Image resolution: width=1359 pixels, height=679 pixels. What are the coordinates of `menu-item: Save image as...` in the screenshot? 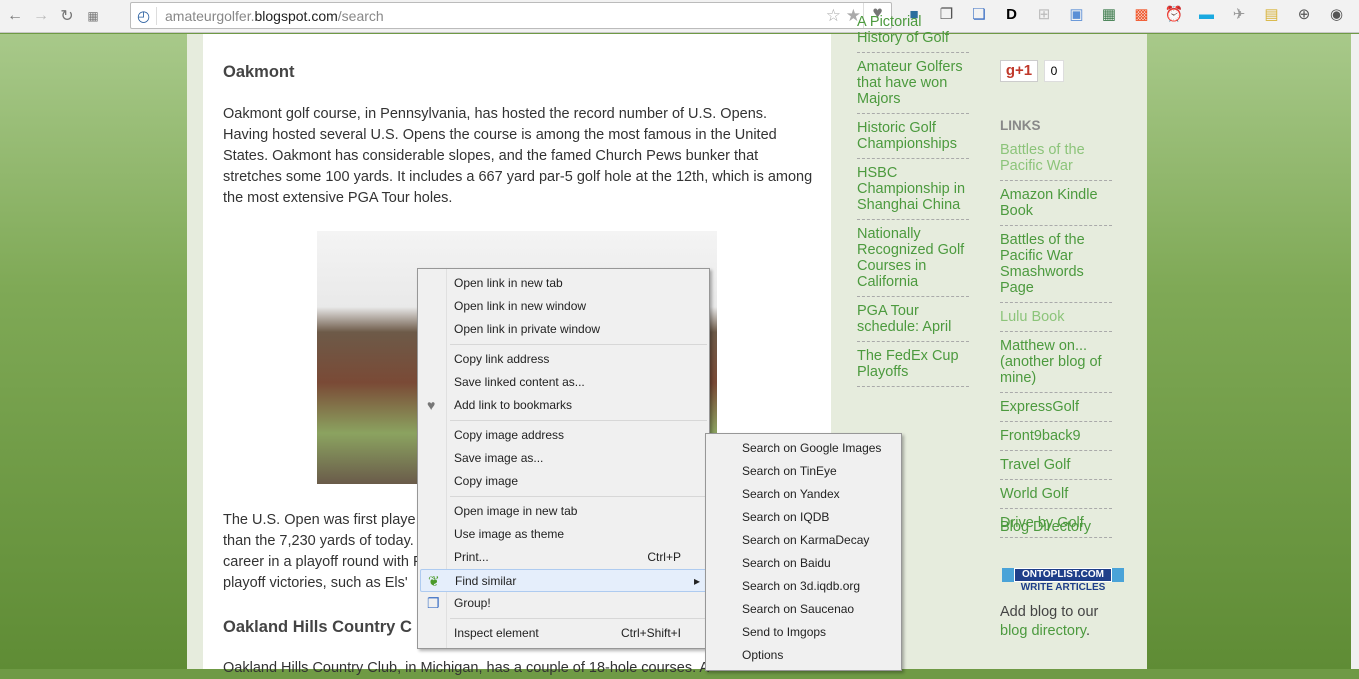 It's located at (563, 458).